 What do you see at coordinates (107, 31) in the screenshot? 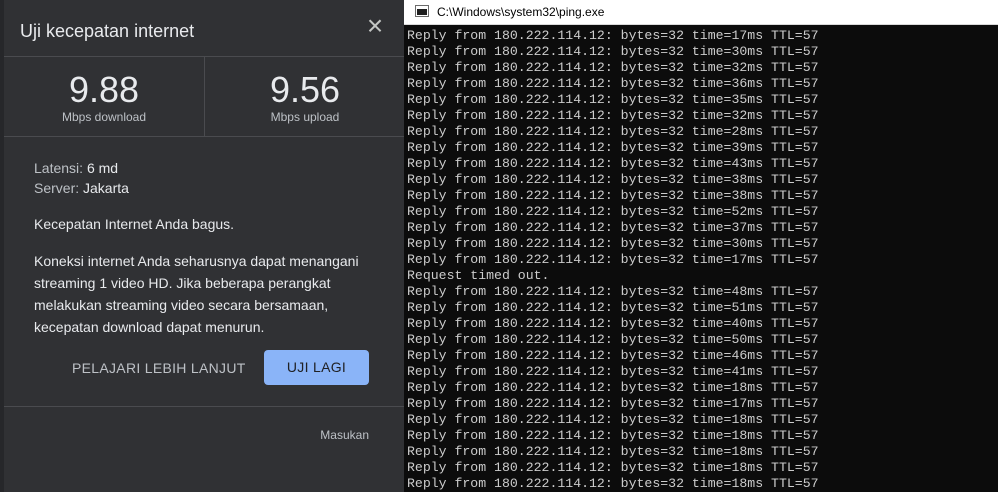
I see `card-title: Uji kecepatan internet` at bounding box center [107, 31].